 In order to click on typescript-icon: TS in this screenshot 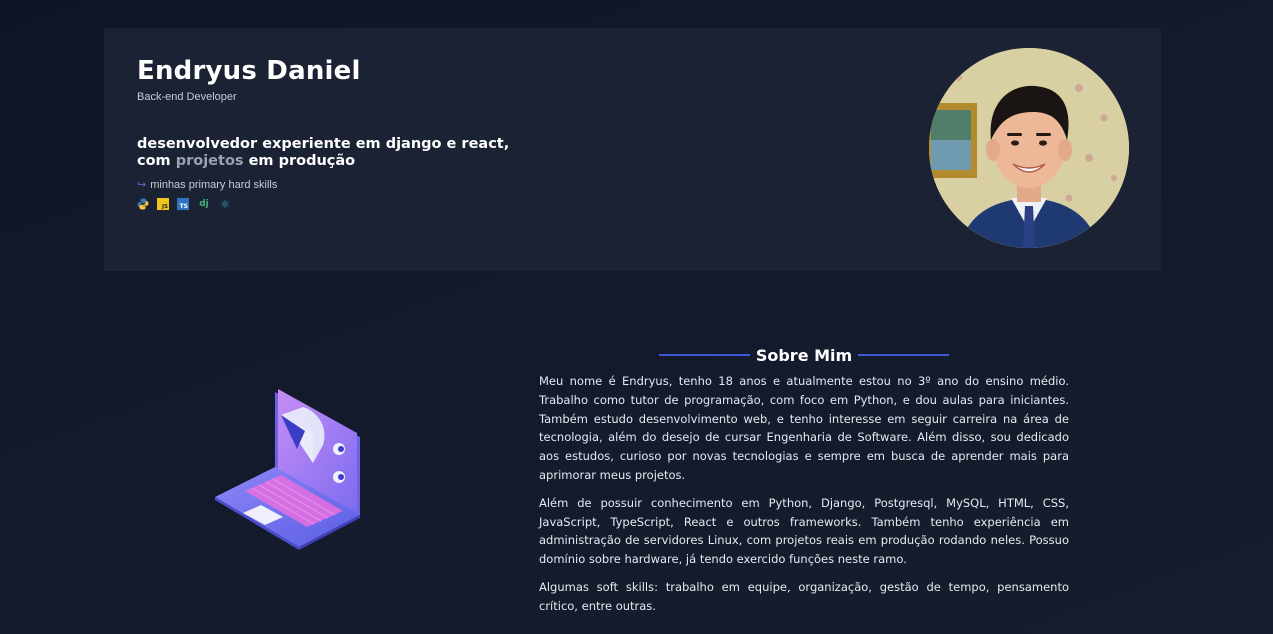, I will do `click(183, 204)`.